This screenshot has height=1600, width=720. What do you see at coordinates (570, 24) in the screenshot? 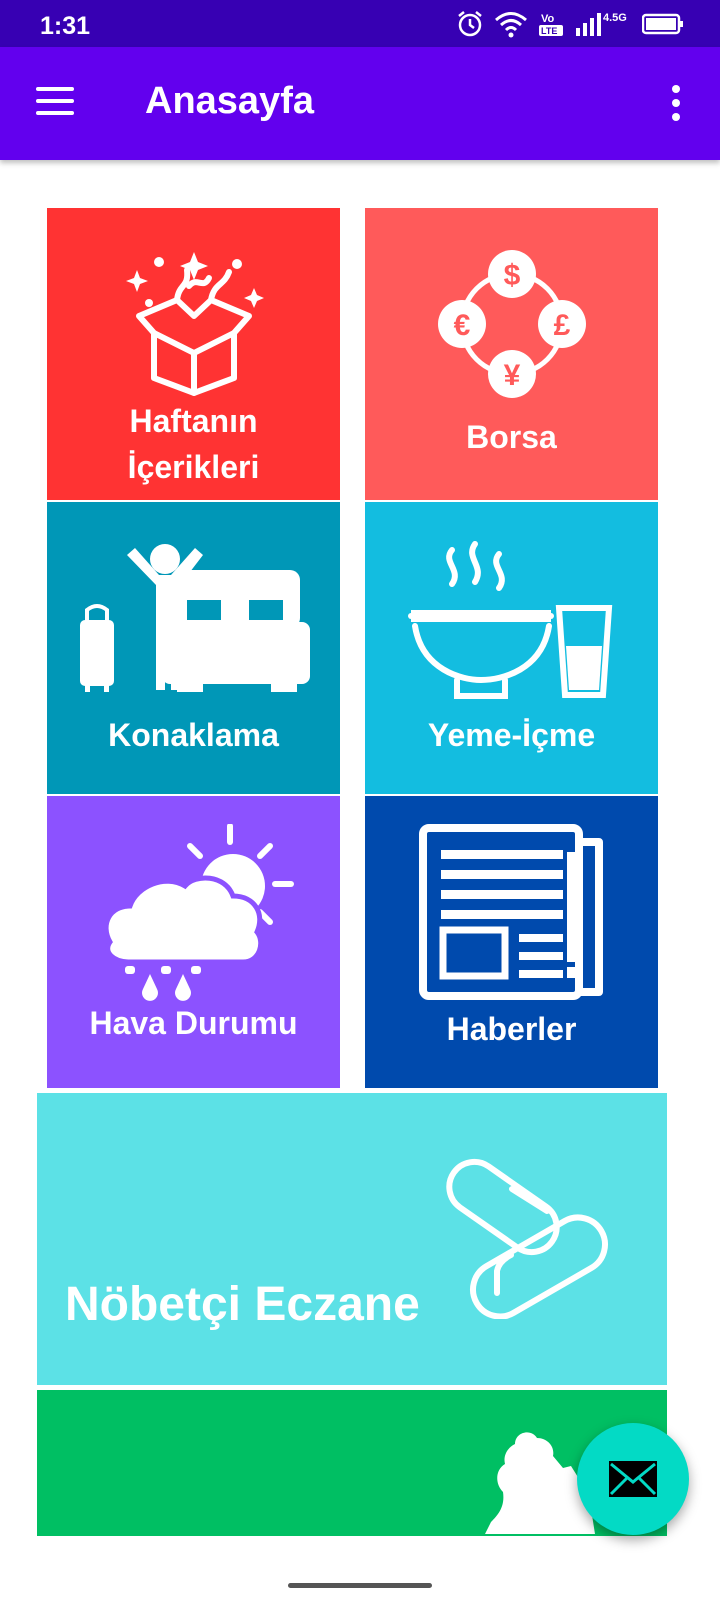
I see `status-icons: Vo LTE 4.5G` at bounding box center [570, 24].